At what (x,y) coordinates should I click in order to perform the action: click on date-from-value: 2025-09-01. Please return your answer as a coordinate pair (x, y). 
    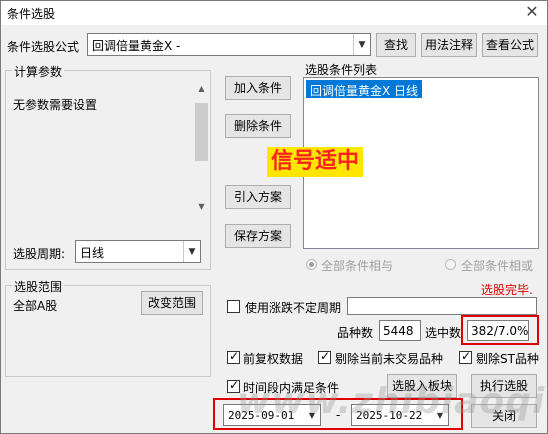
    Looking at the image, I should click on (261, 415).